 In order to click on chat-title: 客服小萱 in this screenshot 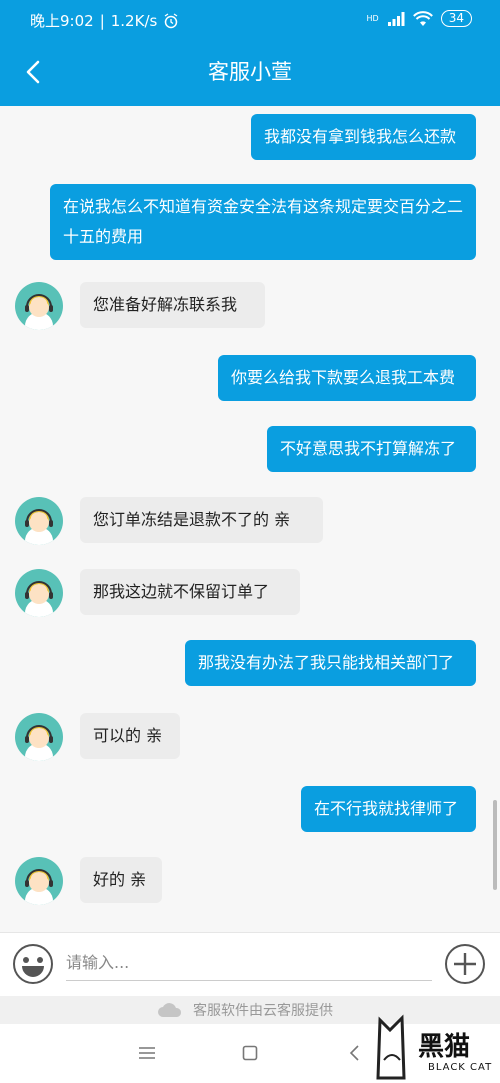, I will do `click(250, 72)`.